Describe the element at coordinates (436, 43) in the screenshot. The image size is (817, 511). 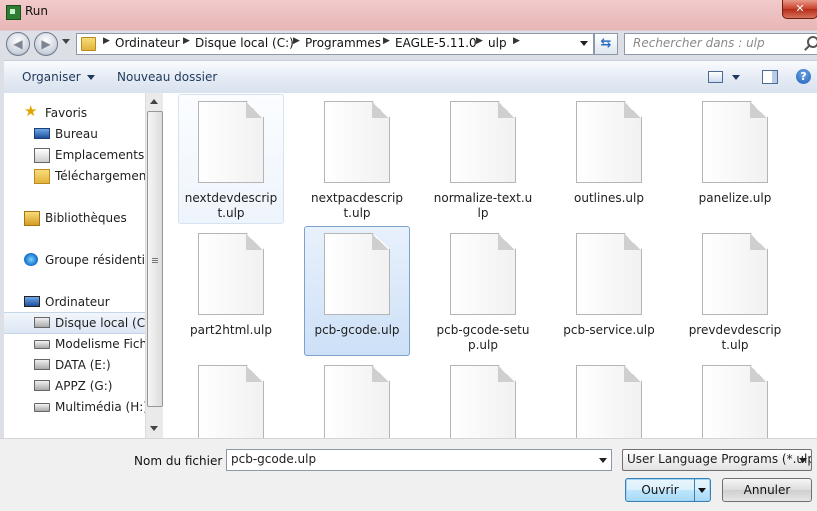
I see `breadcrumb-eagle: EAGLE-5.11.0` at that location.